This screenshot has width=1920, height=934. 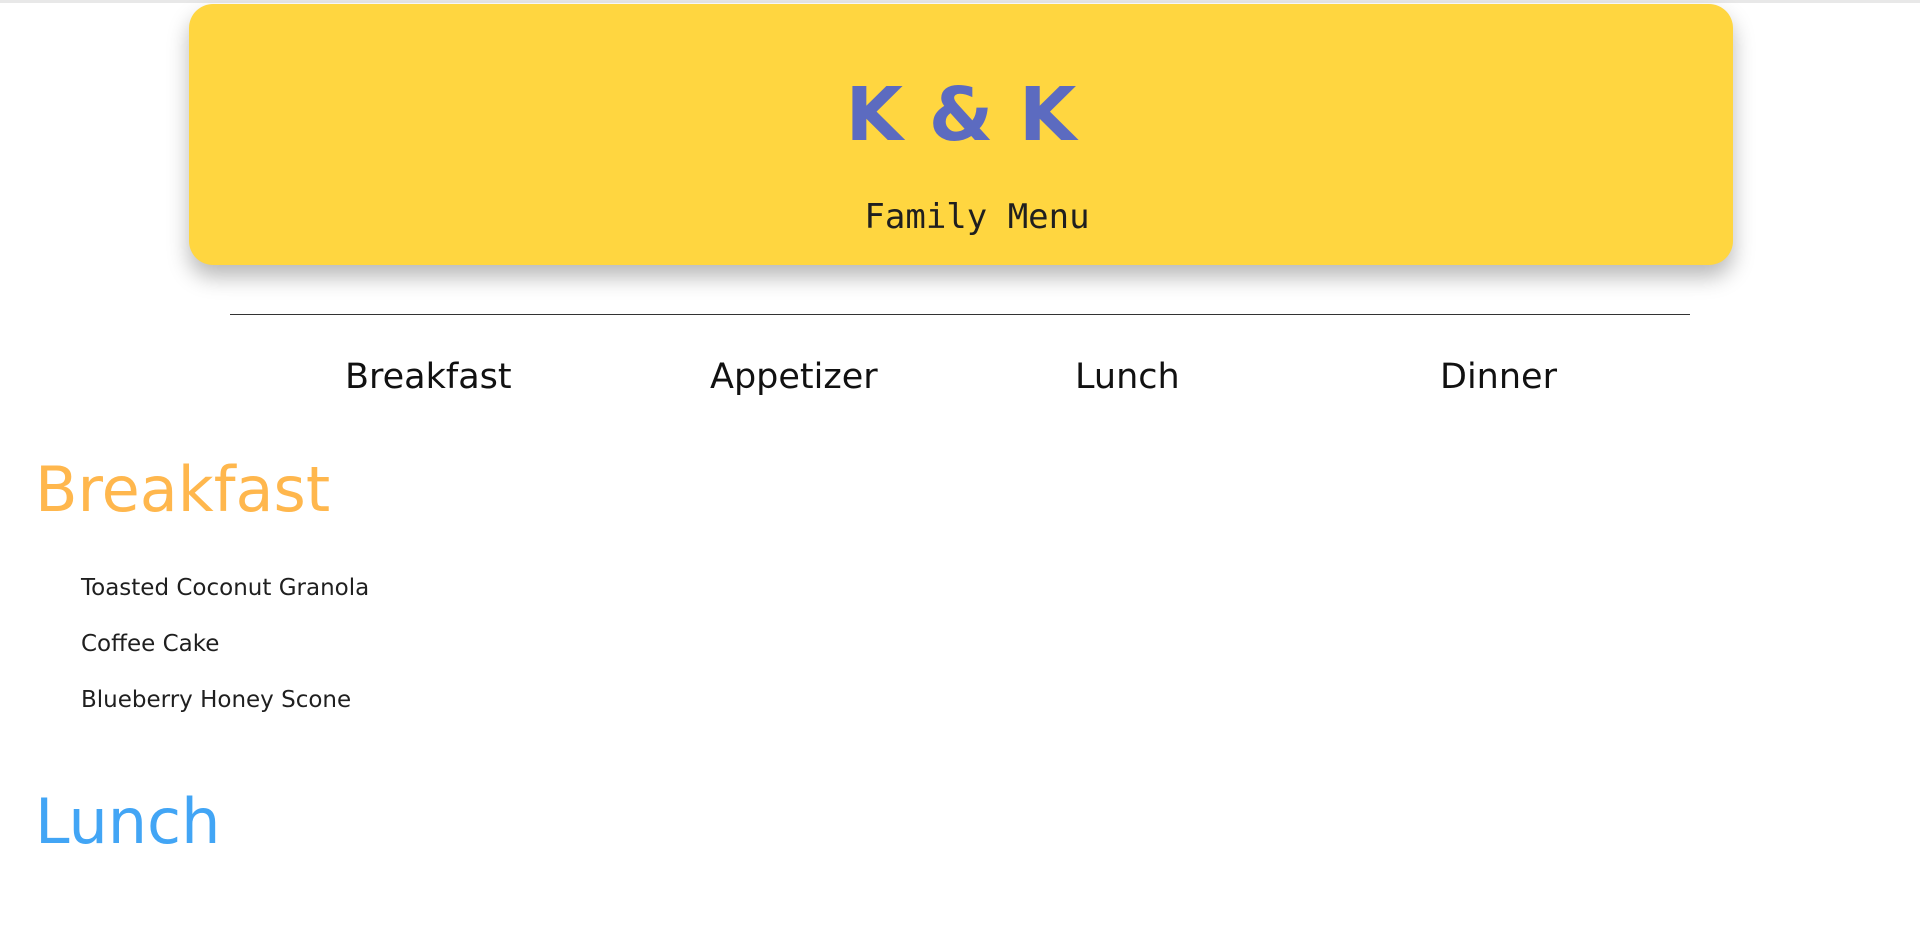 What do you see at coordinates (1498, 377) in the screenshot?
I see `nav-item-dinner: Dinner` at bounding box center [1498, 377].